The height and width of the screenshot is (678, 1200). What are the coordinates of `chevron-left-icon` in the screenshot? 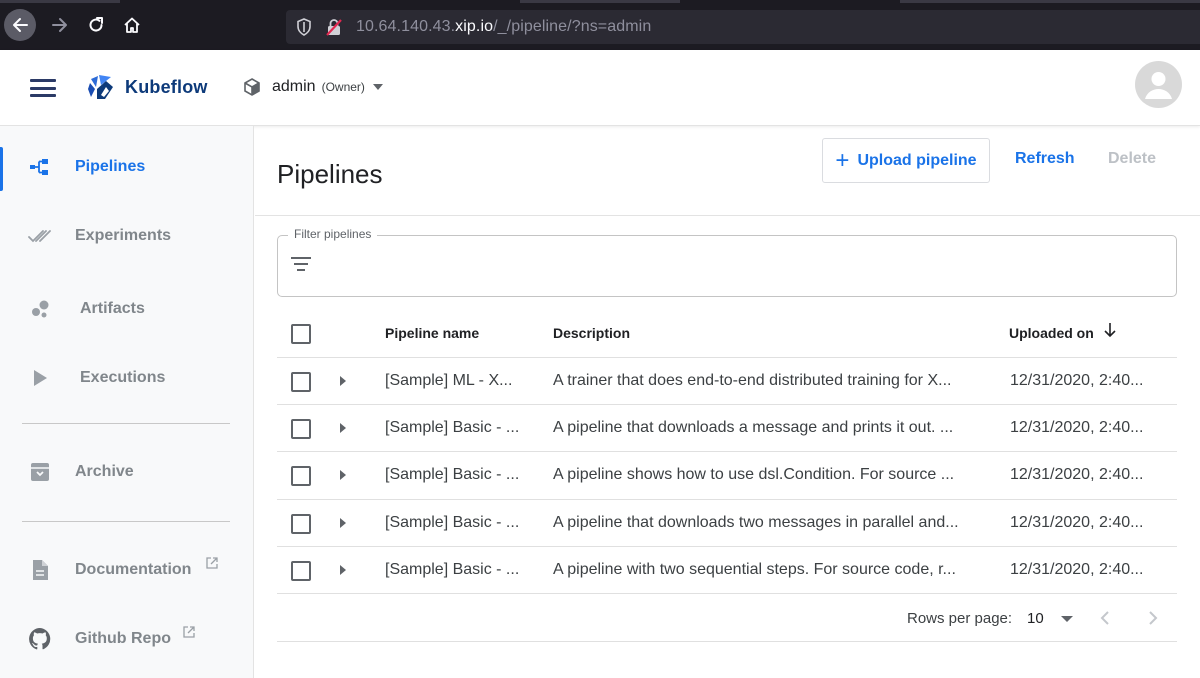 It's located at (1105, 618).